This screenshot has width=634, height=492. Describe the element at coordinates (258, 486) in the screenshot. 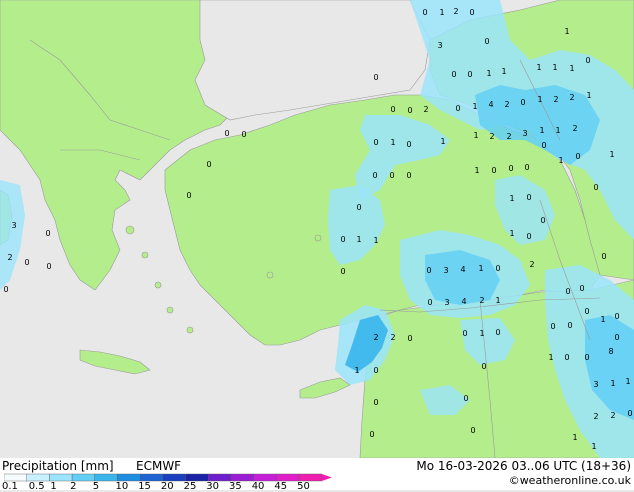

I see `legend-tick-label: 40` at that location.